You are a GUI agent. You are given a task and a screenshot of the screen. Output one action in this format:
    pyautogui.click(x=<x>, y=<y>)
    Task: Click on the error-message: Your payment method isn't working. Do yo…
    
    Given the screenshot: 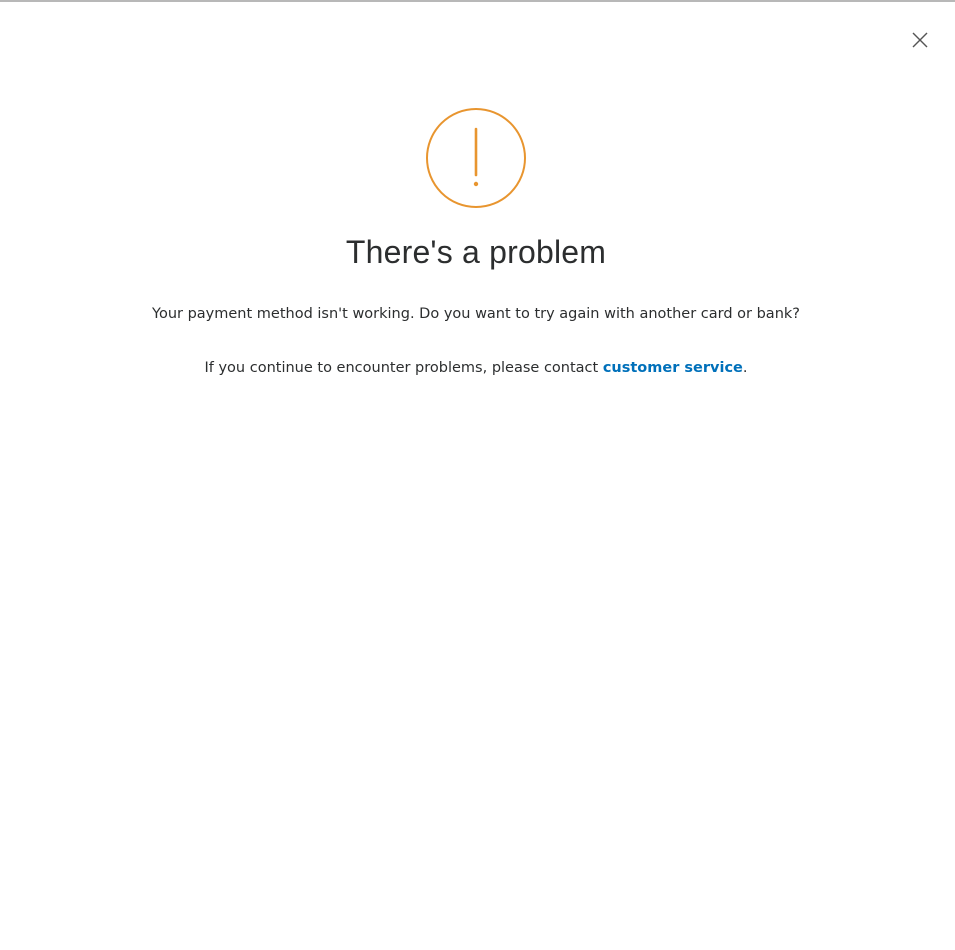 What is the action you would take?
    pyautogui.click(x=476, y=314)
    